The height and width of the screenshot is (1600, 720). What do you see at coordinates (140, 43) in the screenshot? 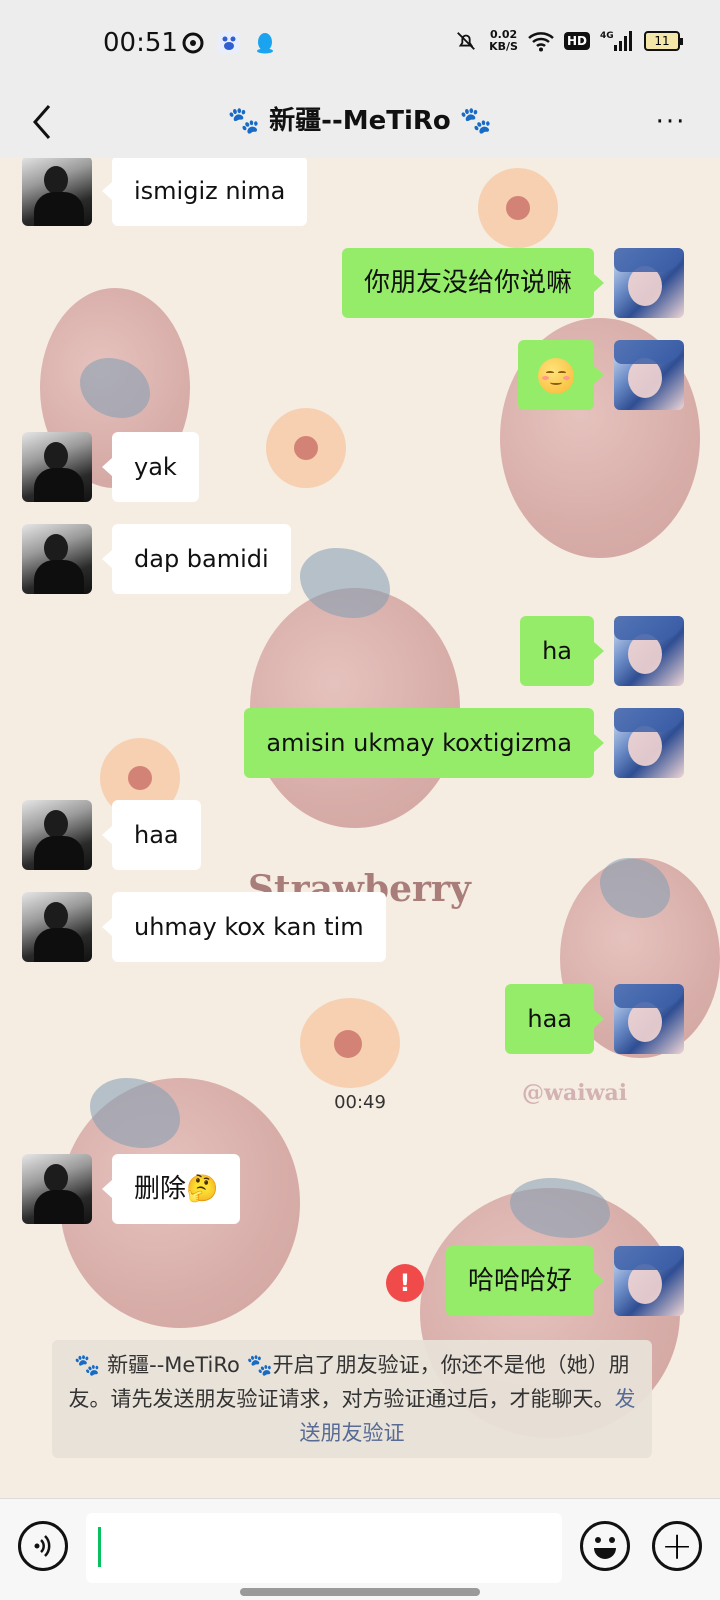
I see `status-time: 00:51` at bounding box center [140, 43].